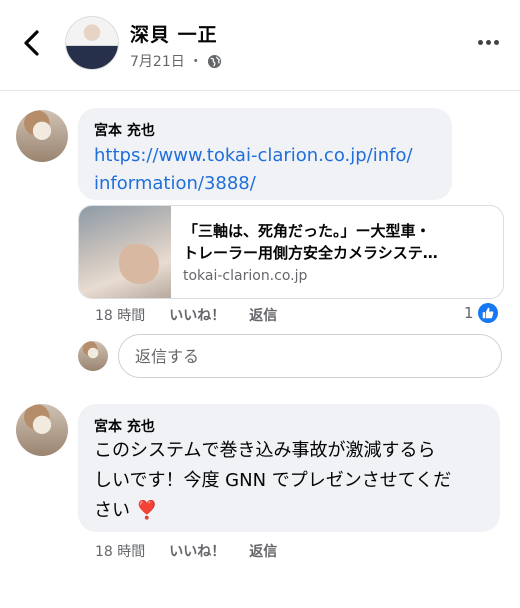 This screenshot has width=520, height=608. Describe the element at coordinates (92, 43) in the screenshot. I see `author-avatar` at that location.